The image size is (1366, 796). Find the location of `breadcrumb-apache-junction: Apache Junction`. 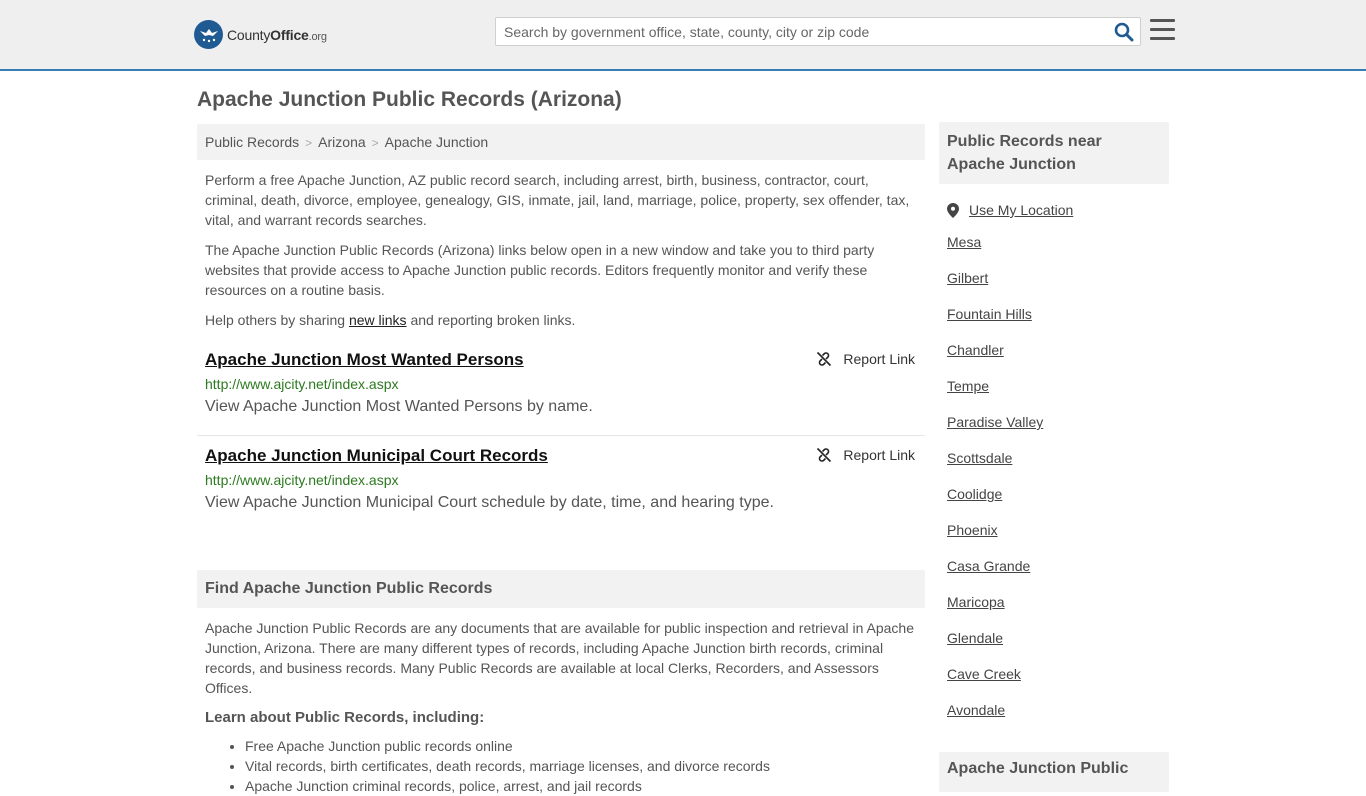

breadcrumb-apache-junction: Apache Junction is located at coordinates (437, 142).